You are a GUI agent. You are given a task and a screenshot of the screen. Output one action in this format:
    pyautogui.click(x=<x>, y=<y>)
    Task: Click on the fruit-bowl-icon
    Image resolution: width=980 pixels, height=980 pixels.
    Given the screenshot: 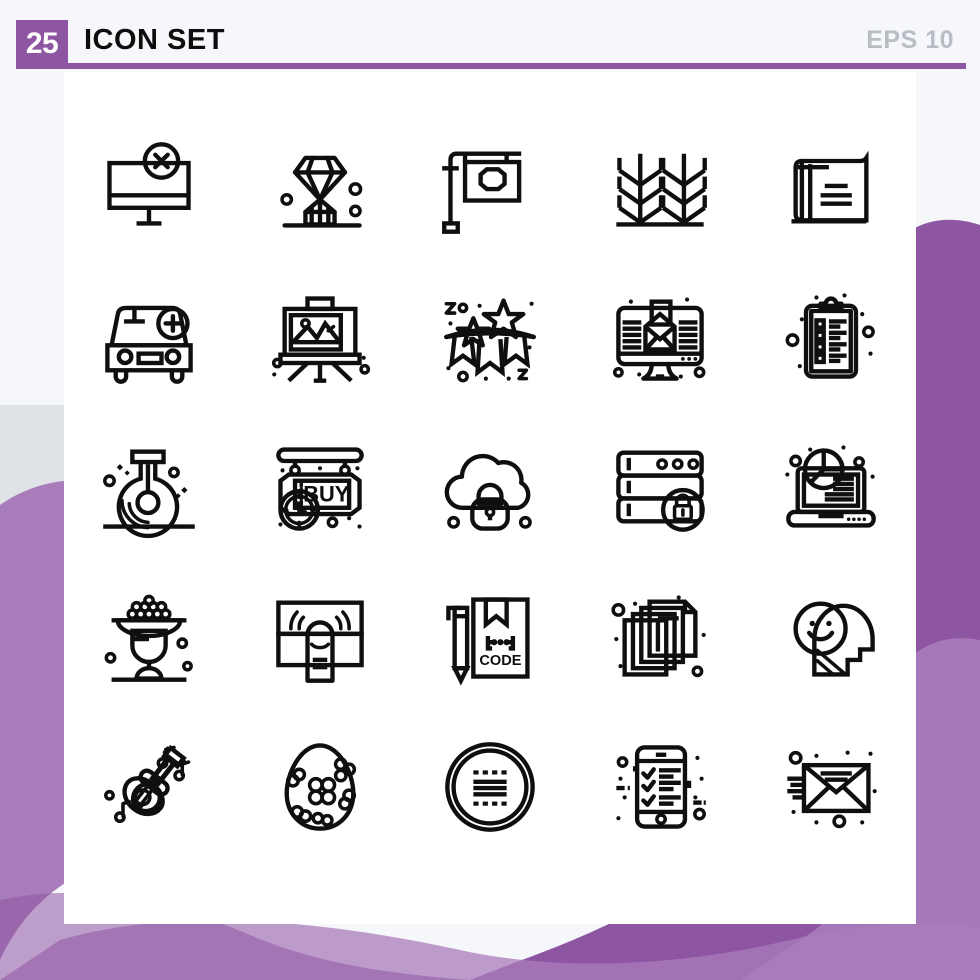 What is the action you would take?
    pyautogui.click(x=149, y=637)
    